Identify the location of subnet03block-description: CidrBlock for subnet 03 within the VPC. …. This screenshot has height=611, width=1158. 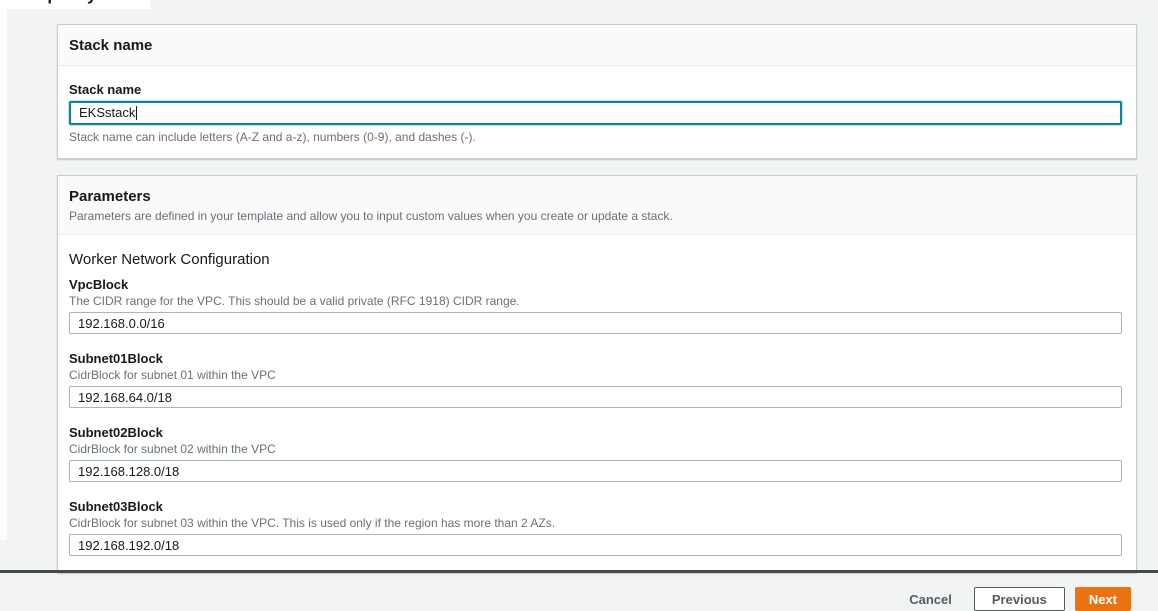
(312, 523).